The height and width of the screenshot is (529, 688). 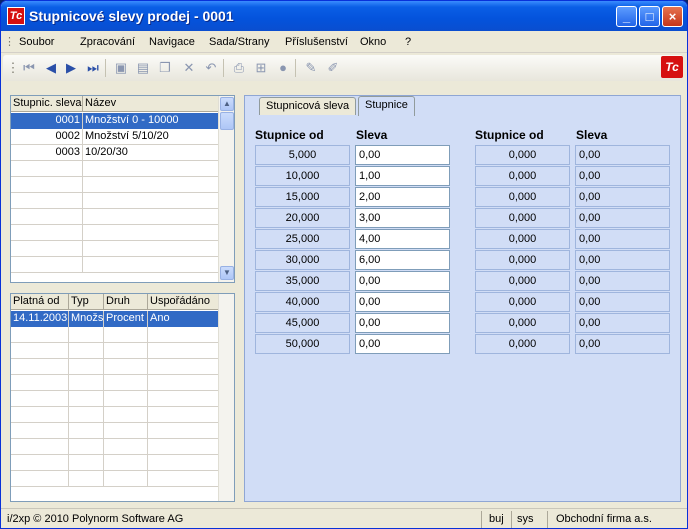 What do you see at coordinates (316, 42) in the screenshot?
I see `menu-p-slu-enstv-: Příslušenství` at bounding box center [316, 42].